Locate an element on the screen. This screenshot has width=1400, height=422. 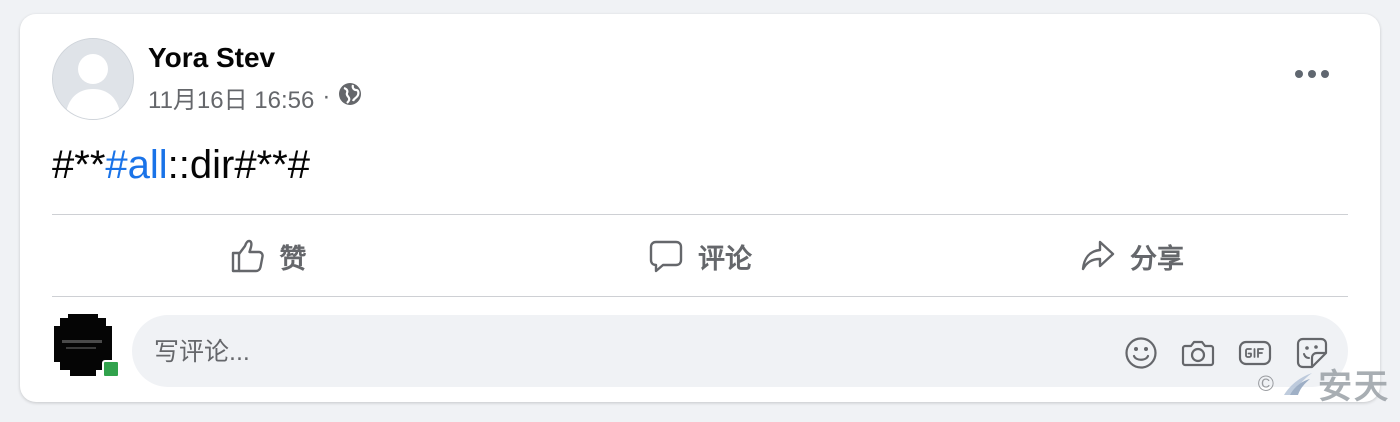
post-text-suffix: ::dir#**# is located at coordinates (238, 165).